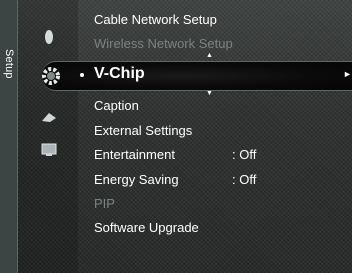  I want to click on sidebar-label: Setup, so click(9, 64).